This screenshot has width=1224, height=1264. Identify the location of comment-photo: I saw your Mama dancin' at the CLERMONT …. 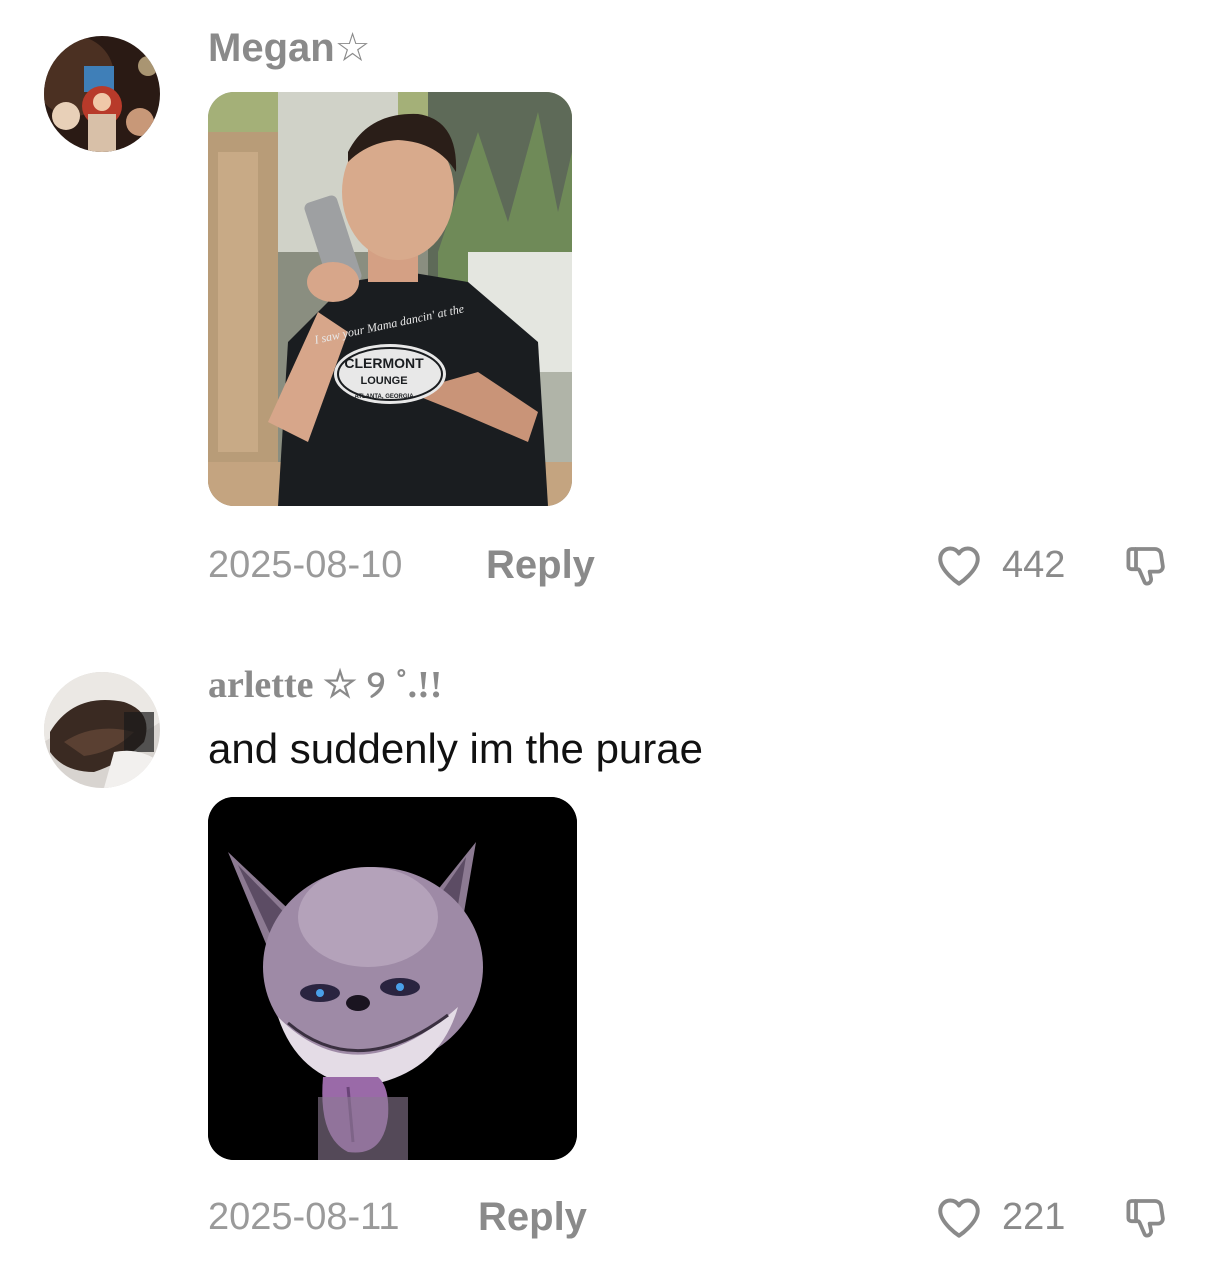
(390, 299).